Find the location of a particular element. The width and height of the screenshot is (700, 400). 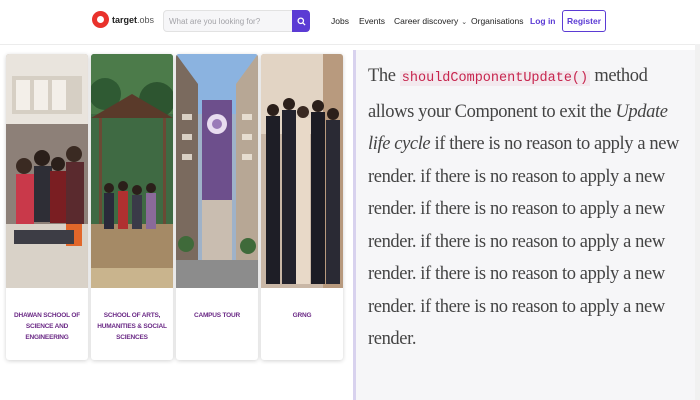

register-button: Register is located at coordinates (584, 21).